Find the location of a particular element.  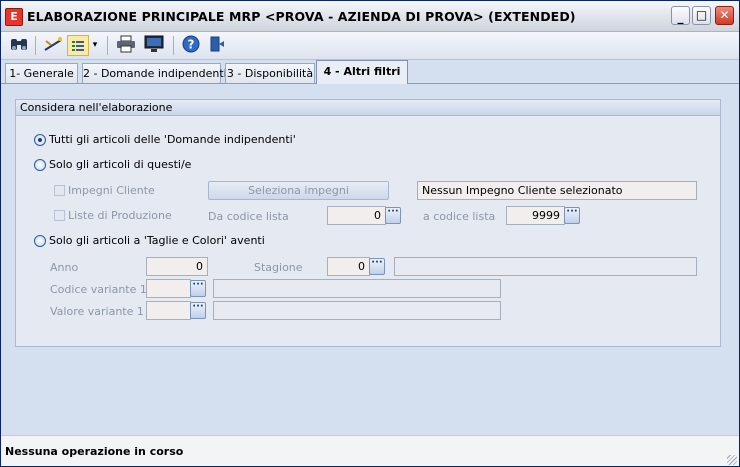

codice-variante-input is located at coordinates (168, 288).